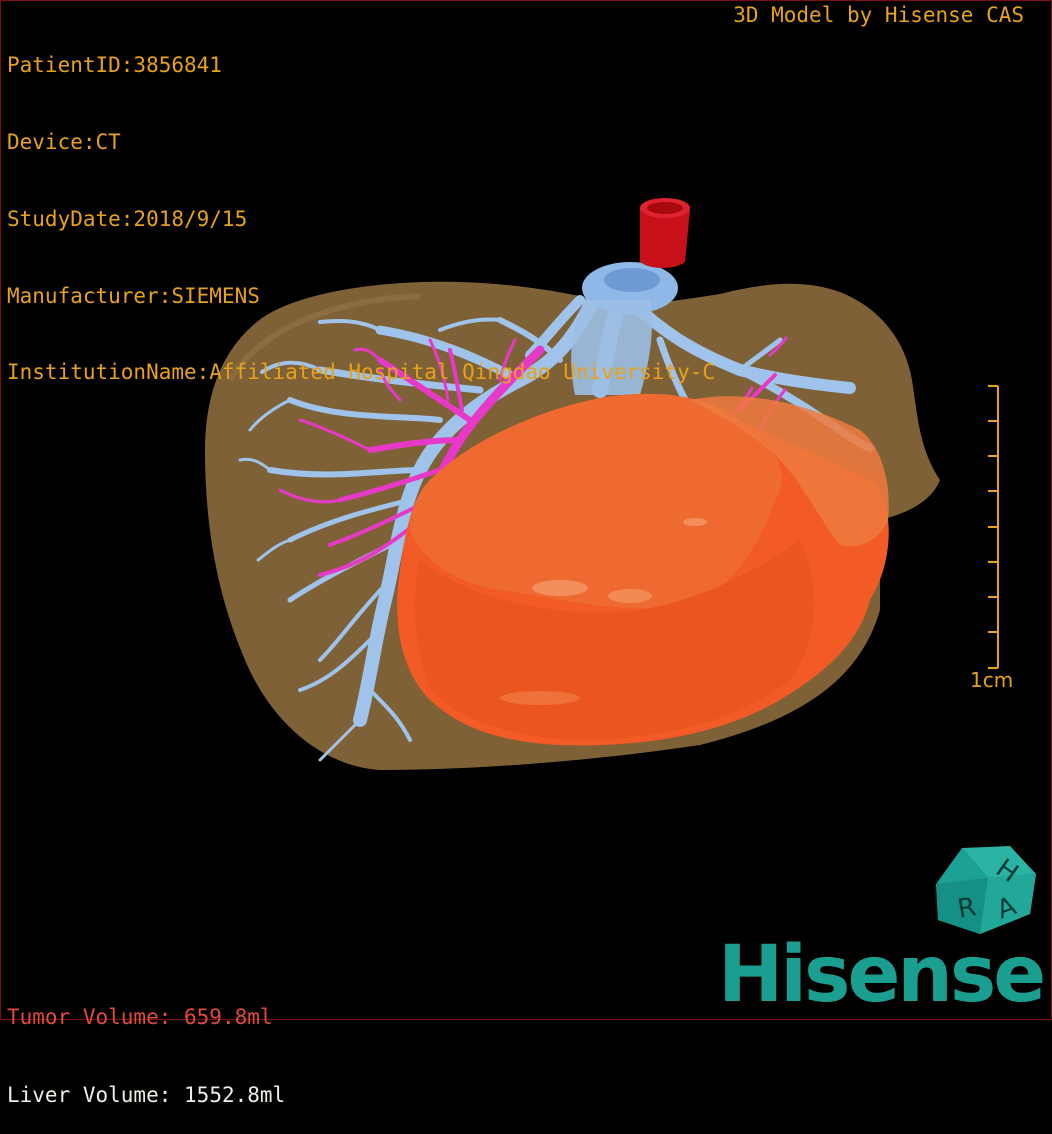  Describe the element at coordinates (64, 141) in the screenshot. I see `device: Device:CT` at that location.